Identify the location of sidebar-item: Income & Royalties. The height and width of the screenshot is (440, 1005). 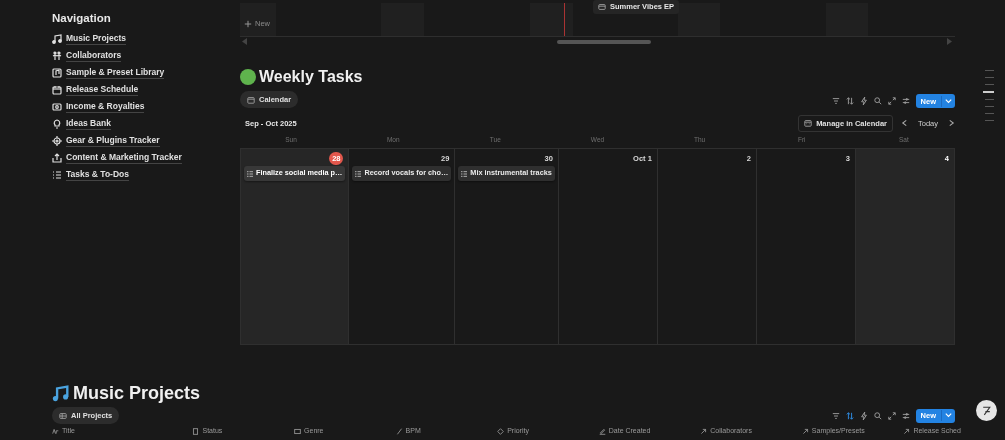
(146, 107).